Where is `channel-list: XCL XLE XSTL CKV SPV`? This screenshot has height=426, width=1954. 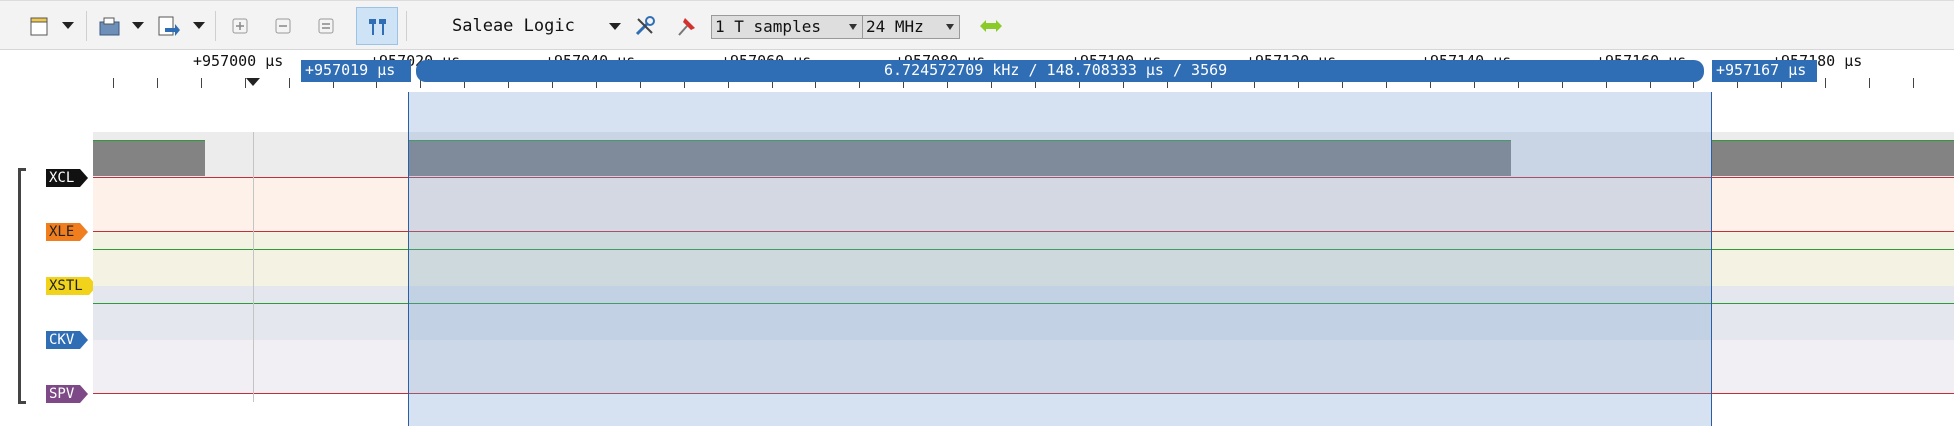 channel-list: XCL XLE XSTL CKV SPV is located at coordinates (48, 259).